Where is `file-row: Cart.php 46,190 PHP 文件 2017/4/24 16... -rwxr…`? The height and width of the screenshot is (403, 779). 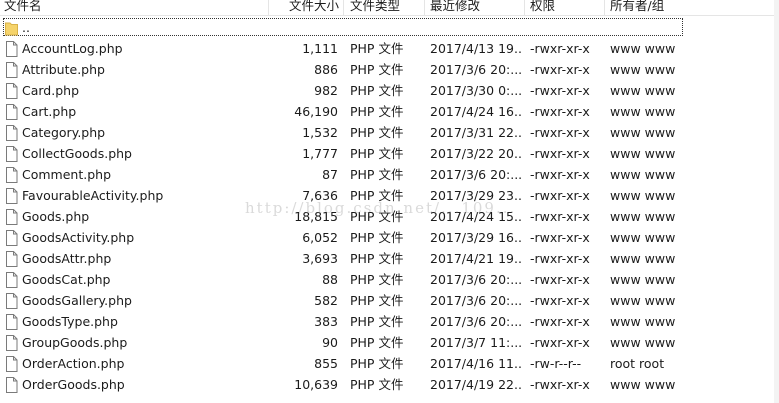
file-row: Cart.php 46,190 PHP 文件 2017/4/24 16... -rwxr… is located at coordinates (389, 111).